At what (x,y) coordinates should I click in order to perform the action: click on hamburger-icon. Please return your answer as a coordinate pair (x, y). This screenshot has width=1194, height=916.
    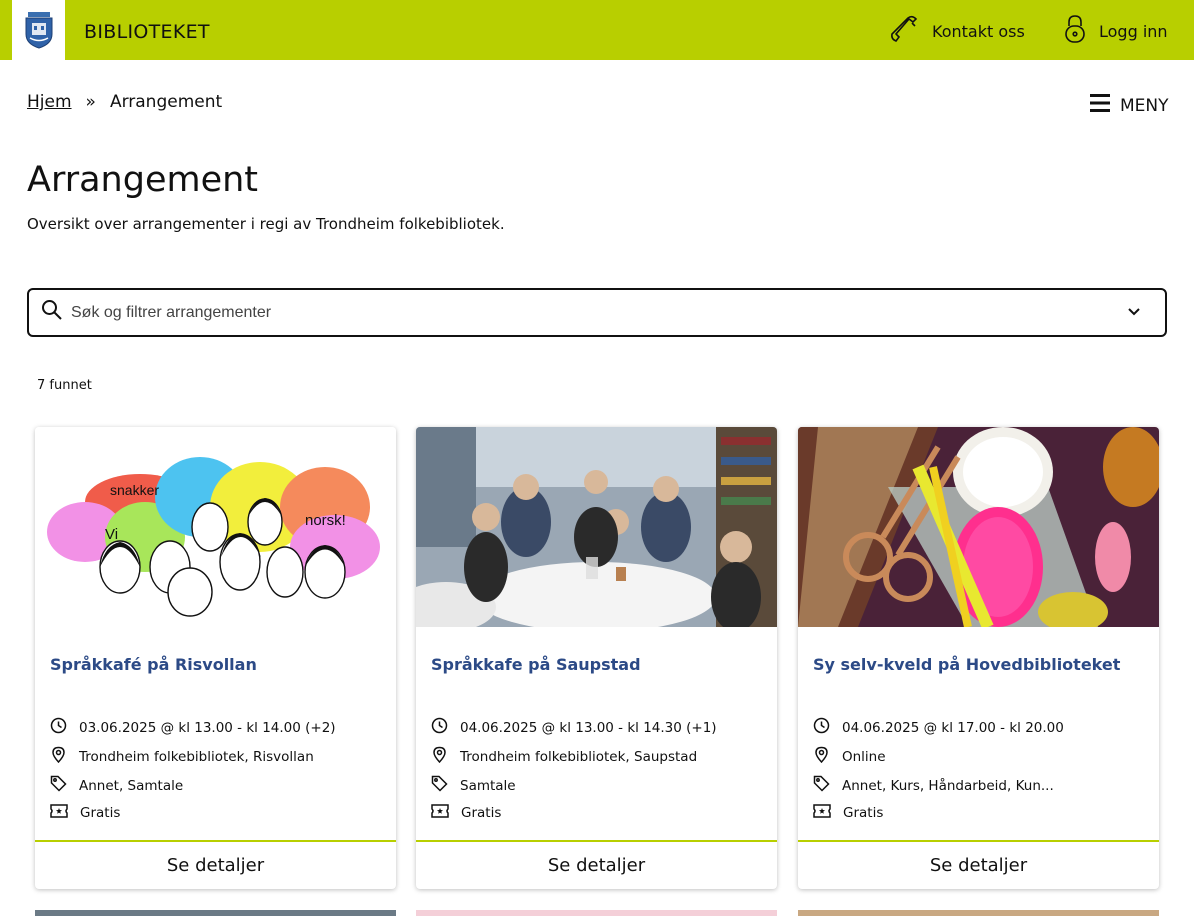
    Looking at the image, I should click on (1100, 105).